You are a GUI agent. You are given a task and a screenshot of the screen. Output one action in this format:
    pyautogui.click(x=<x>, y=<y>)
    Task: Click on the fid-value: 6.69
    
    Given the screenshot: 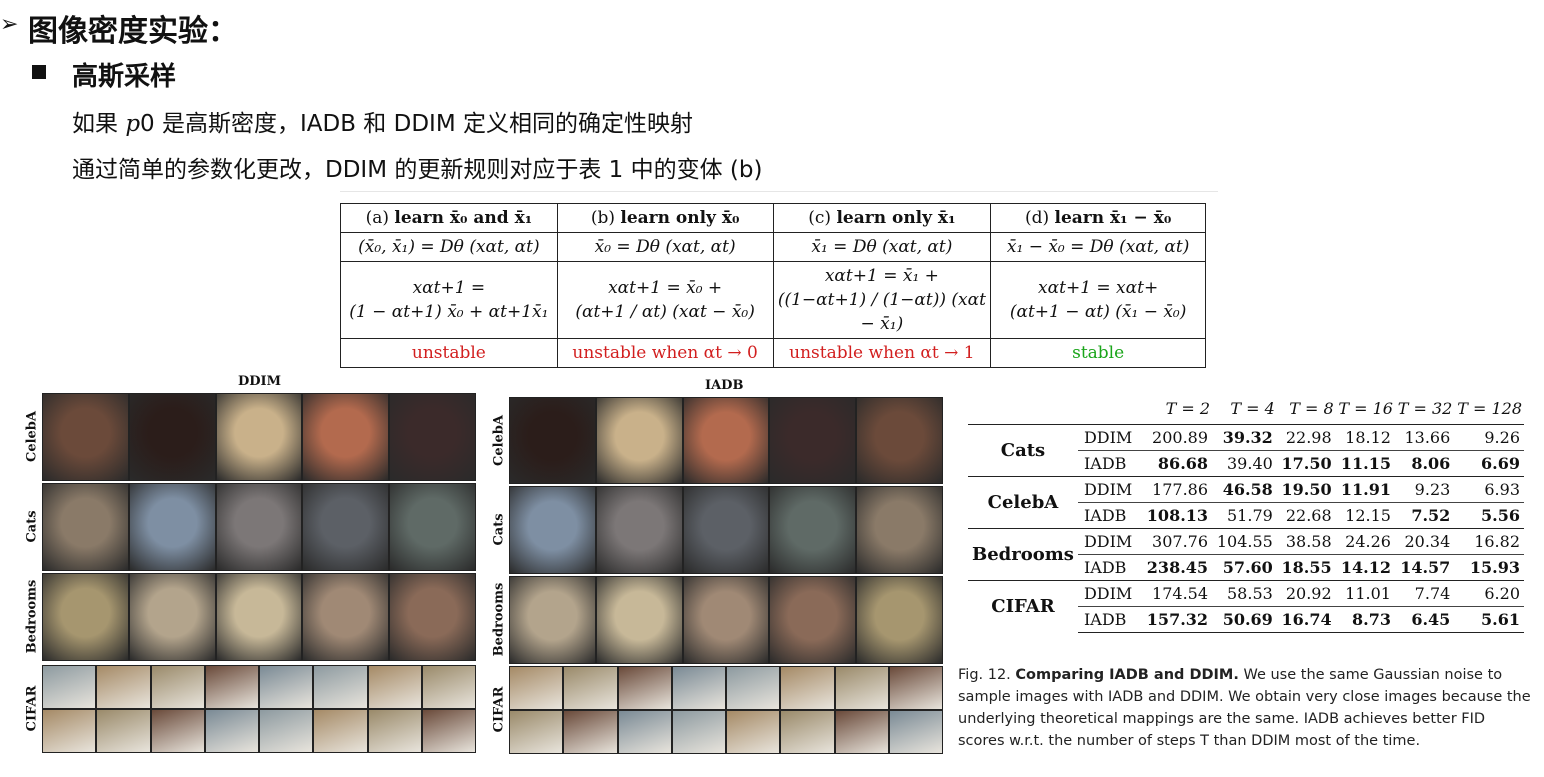 What is the action you would take?
    pyautogui.click(x=1489, y=462)
    